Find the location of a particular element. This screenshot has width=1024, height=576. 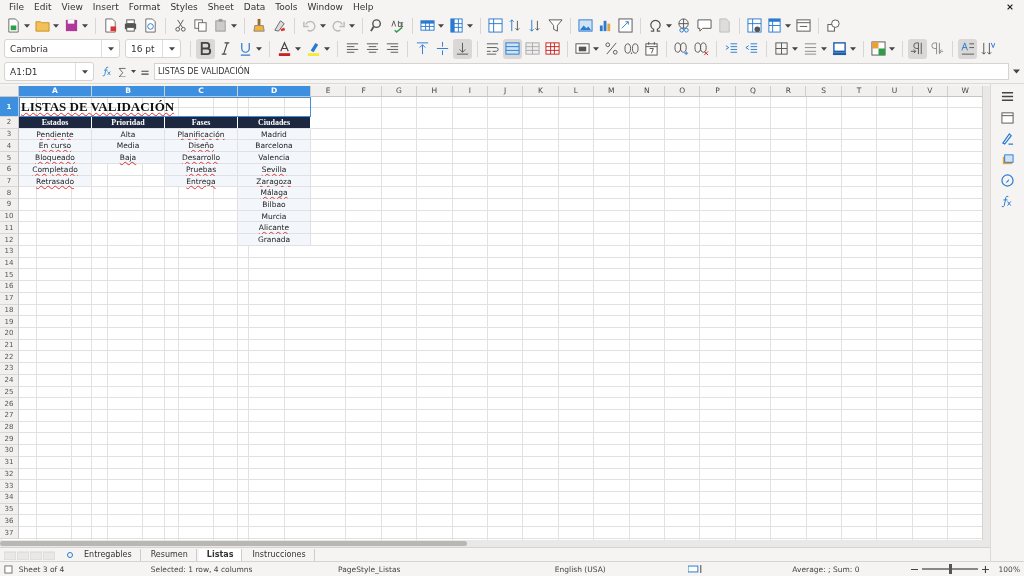

header-cell: Fases is located at coordinates (201, 123).